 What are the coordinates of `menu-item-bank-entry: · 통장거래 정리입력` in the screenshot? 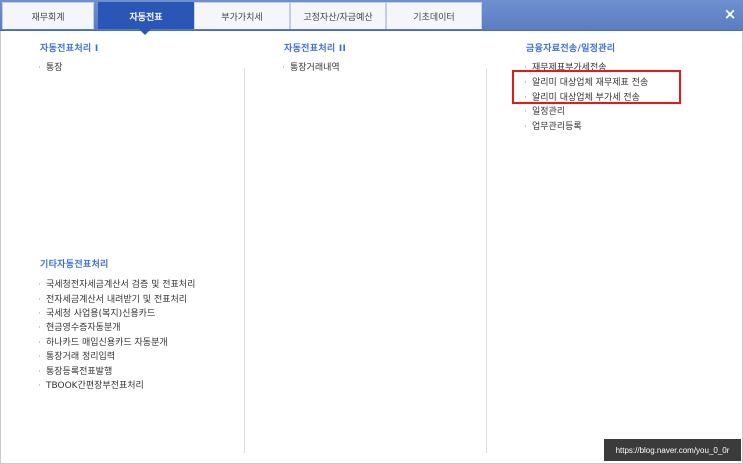 It's located at (76, 355).